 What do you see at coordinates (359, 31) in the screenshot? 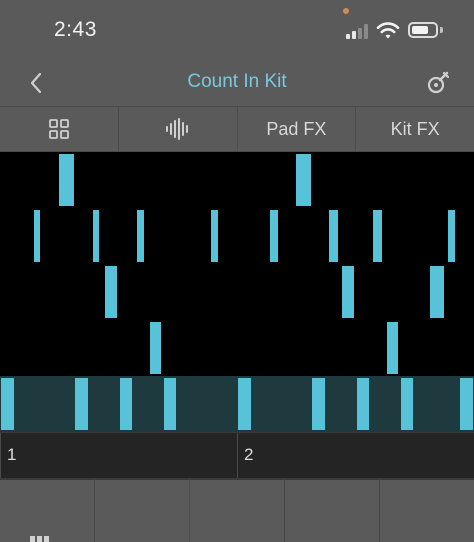
I see `cellular-signal-icon` at bounding box center [359, 31].